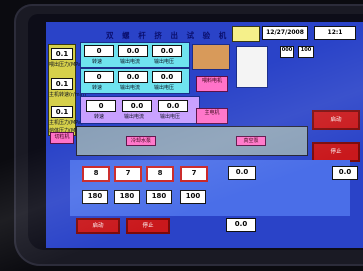  I want to click on row2-label-speed: 转速, so click(97, 88).